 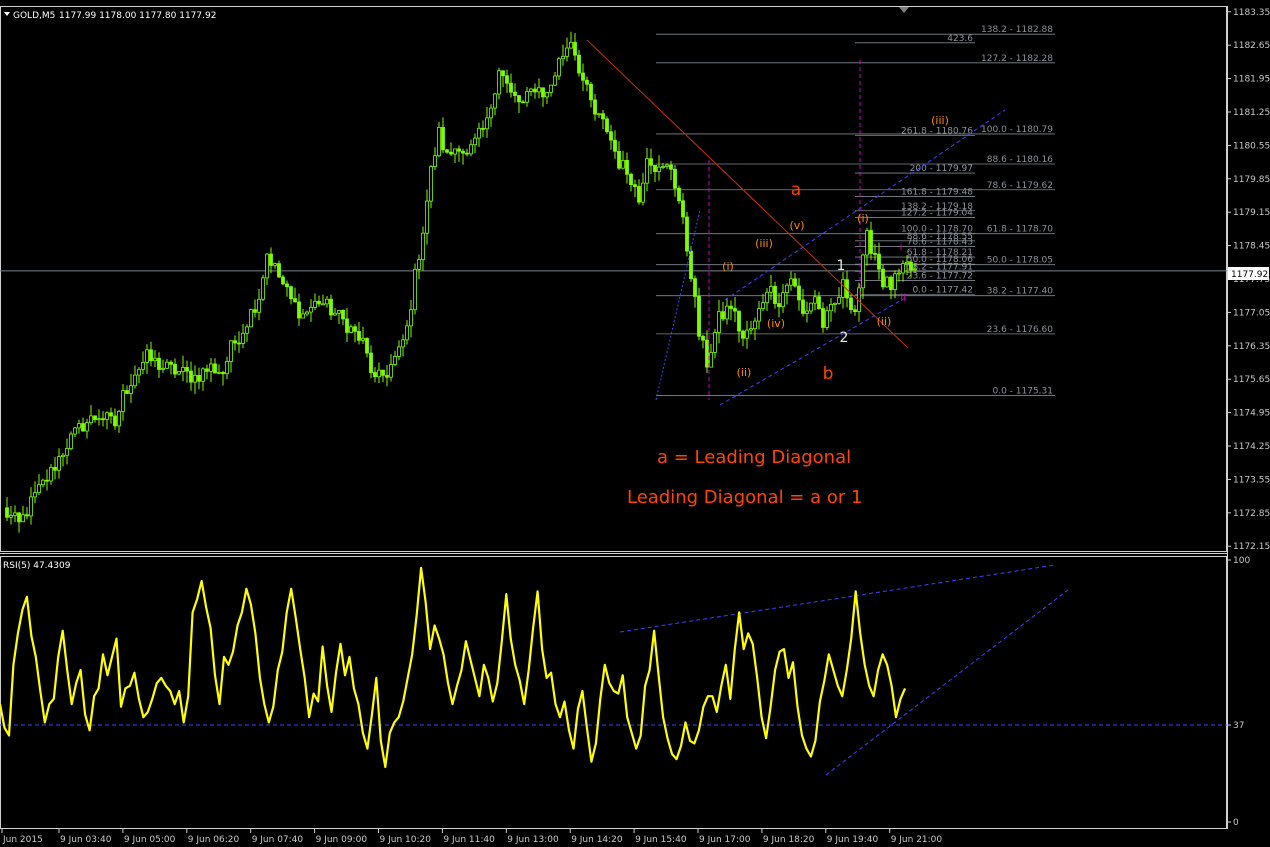 What do you see at coordinates (940, 276) in the screenshot?
I see `fib-level-label: 23.6 - 1177.72` at bounding box center [940, 276].